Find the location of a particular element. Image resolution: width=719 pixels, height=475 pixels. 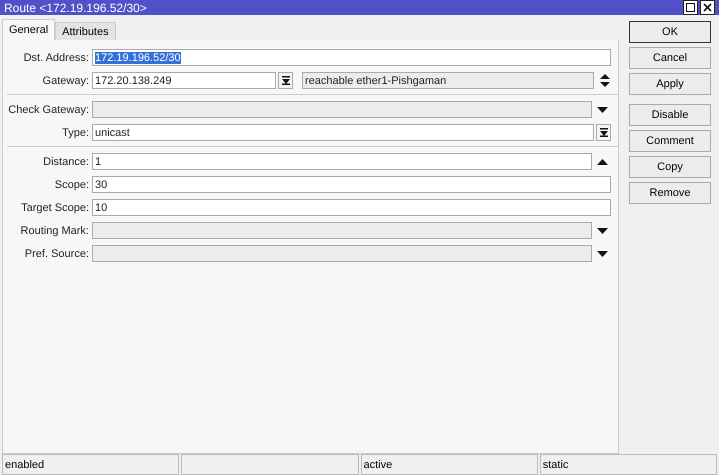

input-field: 30 is located at coordinates (351, 184).